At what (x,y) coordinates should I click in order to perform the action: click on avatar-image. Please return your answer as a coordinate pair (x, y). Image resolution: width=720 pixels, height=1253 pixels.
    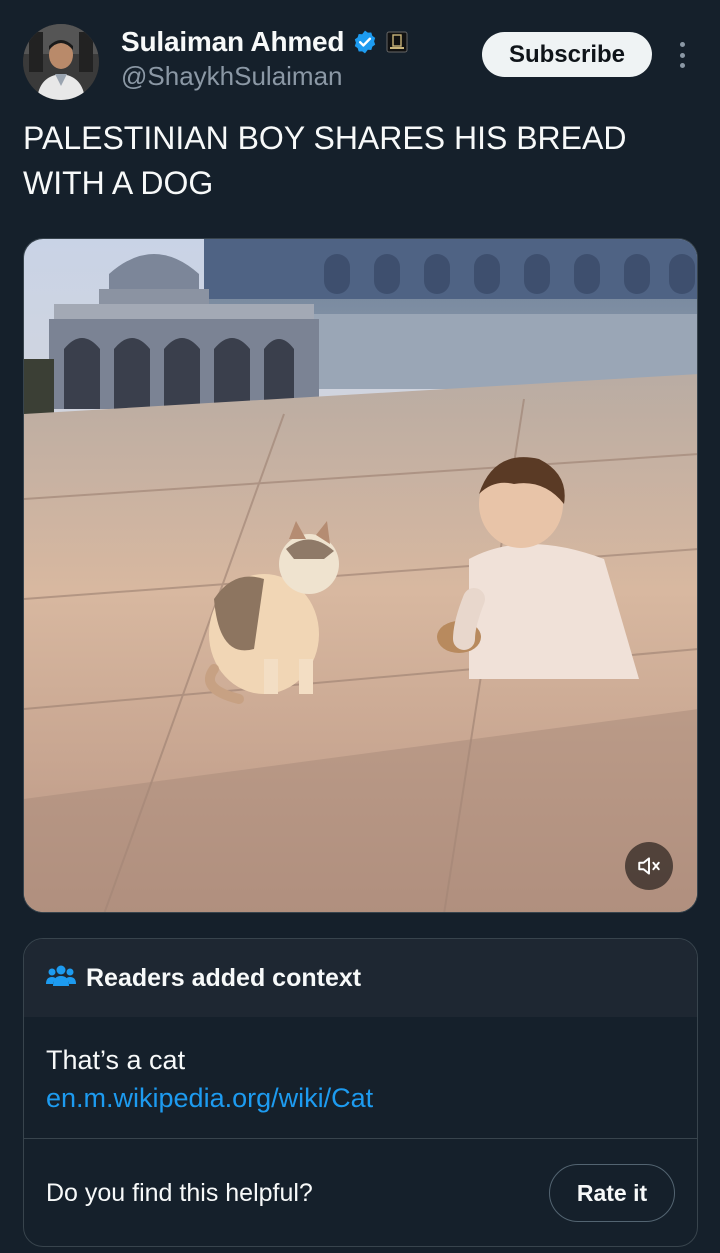
    Looking at the image, I should click on (61, 62).